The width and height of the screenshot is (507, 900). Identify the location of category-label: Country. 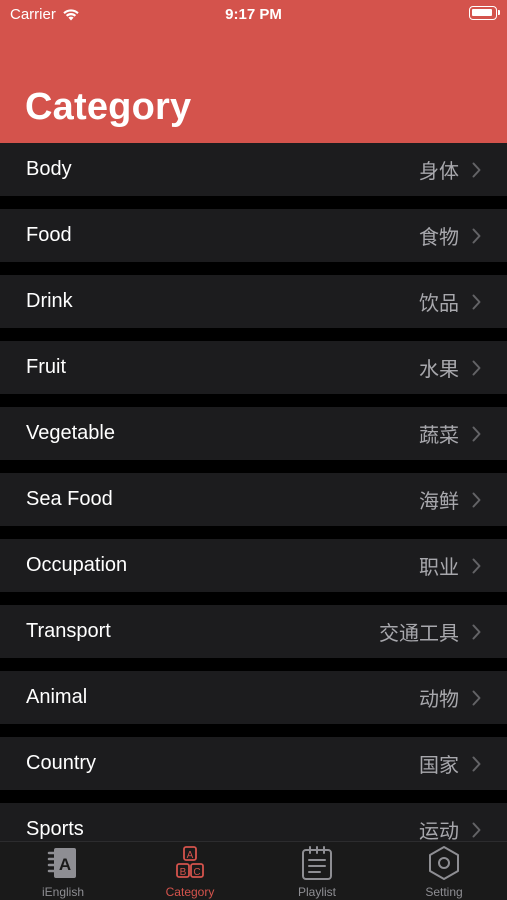
(61, 763).